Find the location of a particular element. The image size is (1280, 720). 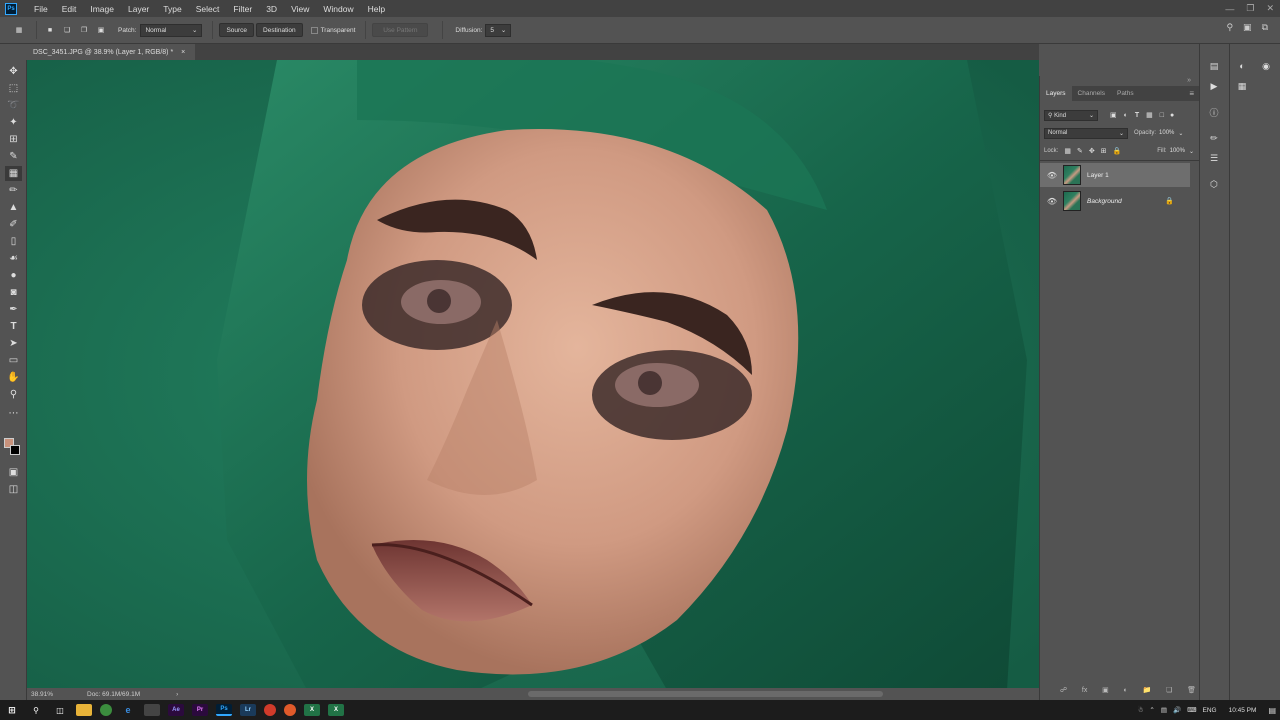

3d-panel-icon: ⬡ is located at coordinates (1214, 184).